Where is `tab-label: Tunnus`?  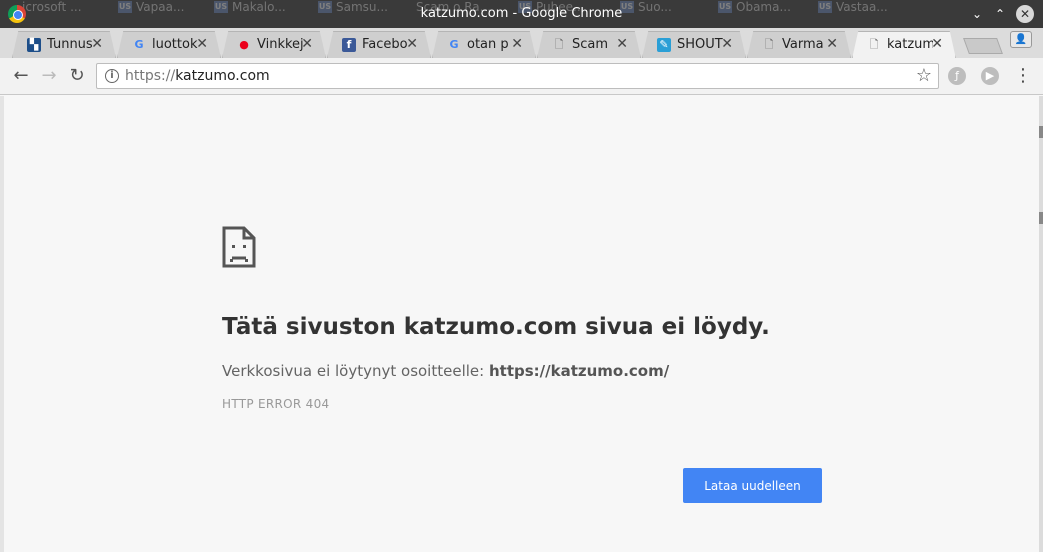
tab-label: Tunnus is located at coordinates (70, 44).